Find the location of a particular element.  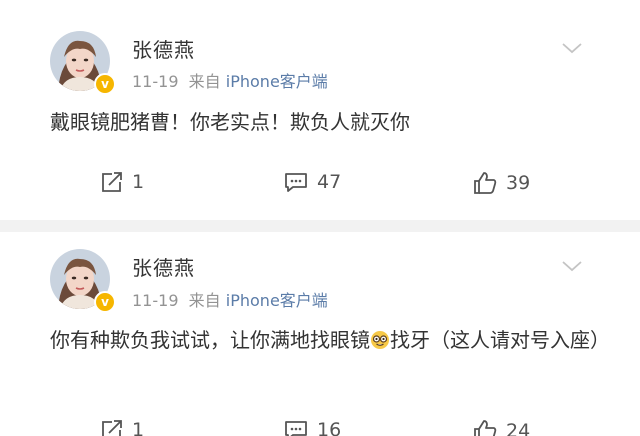

comment-count: 47 is located at coordinates (329, 182).